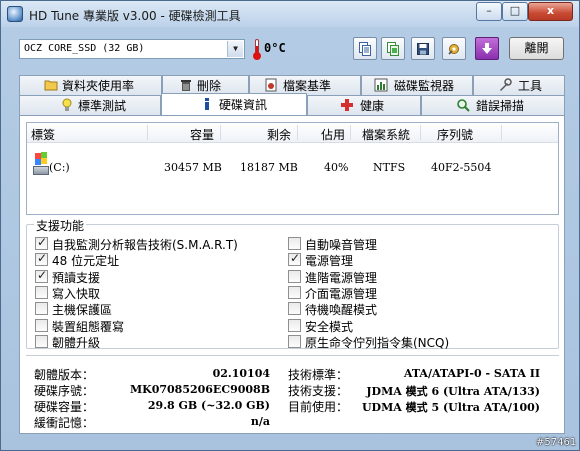 This screenshot has width=580, height=451. I want to click on maximize-button: □, so click(515, 11).